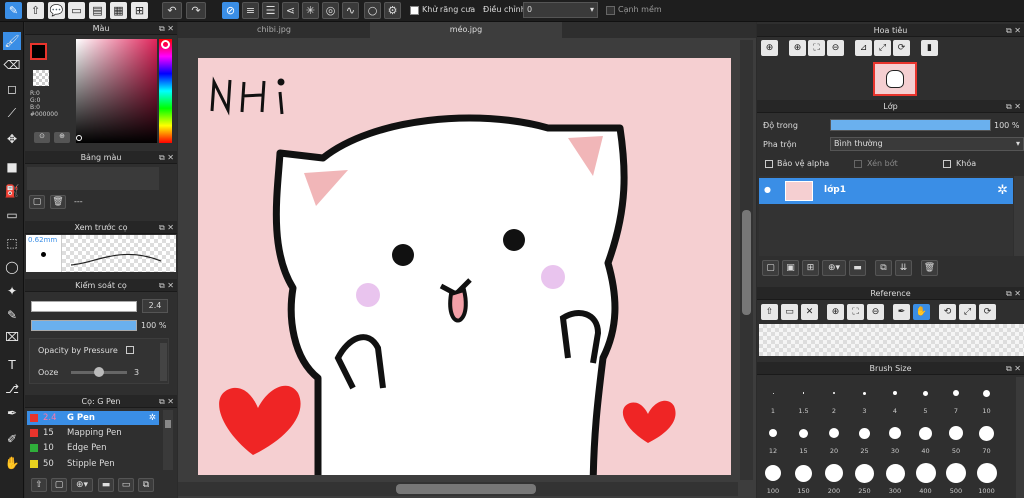 The height and width of the screenshot is (498, 1024). I want to click on brush-size-option: 4, so click(895, 399).